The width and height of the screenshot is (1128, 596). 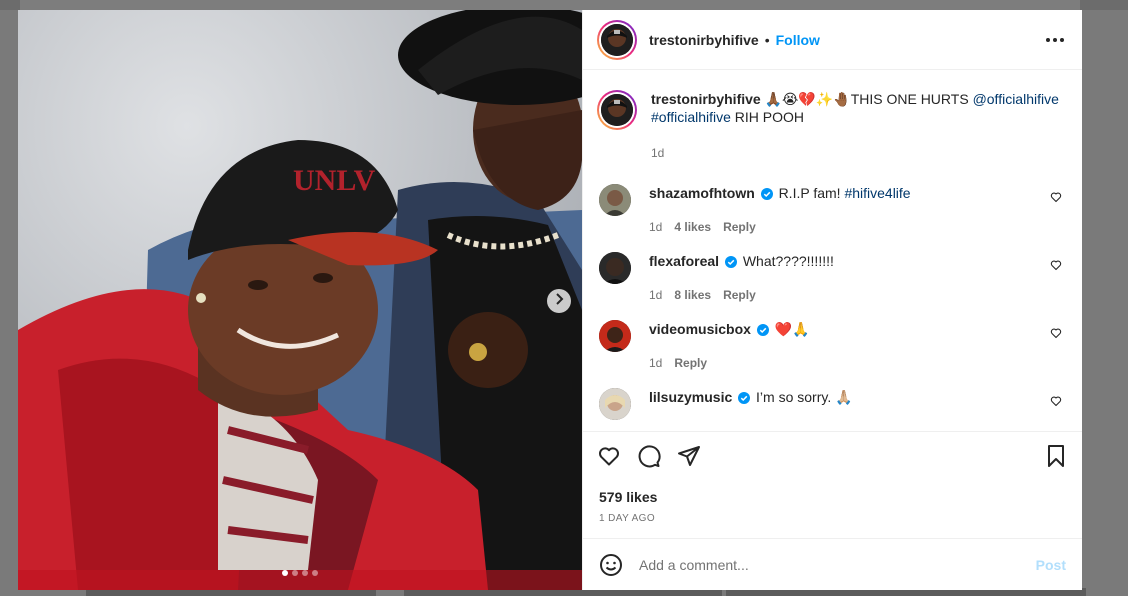 What do you see at coordinates (807, 99) in the screenshot?
I see `caption-emoji: 🙏🏾😭💔✨🤚🏾` at bounding box center [807, 99].